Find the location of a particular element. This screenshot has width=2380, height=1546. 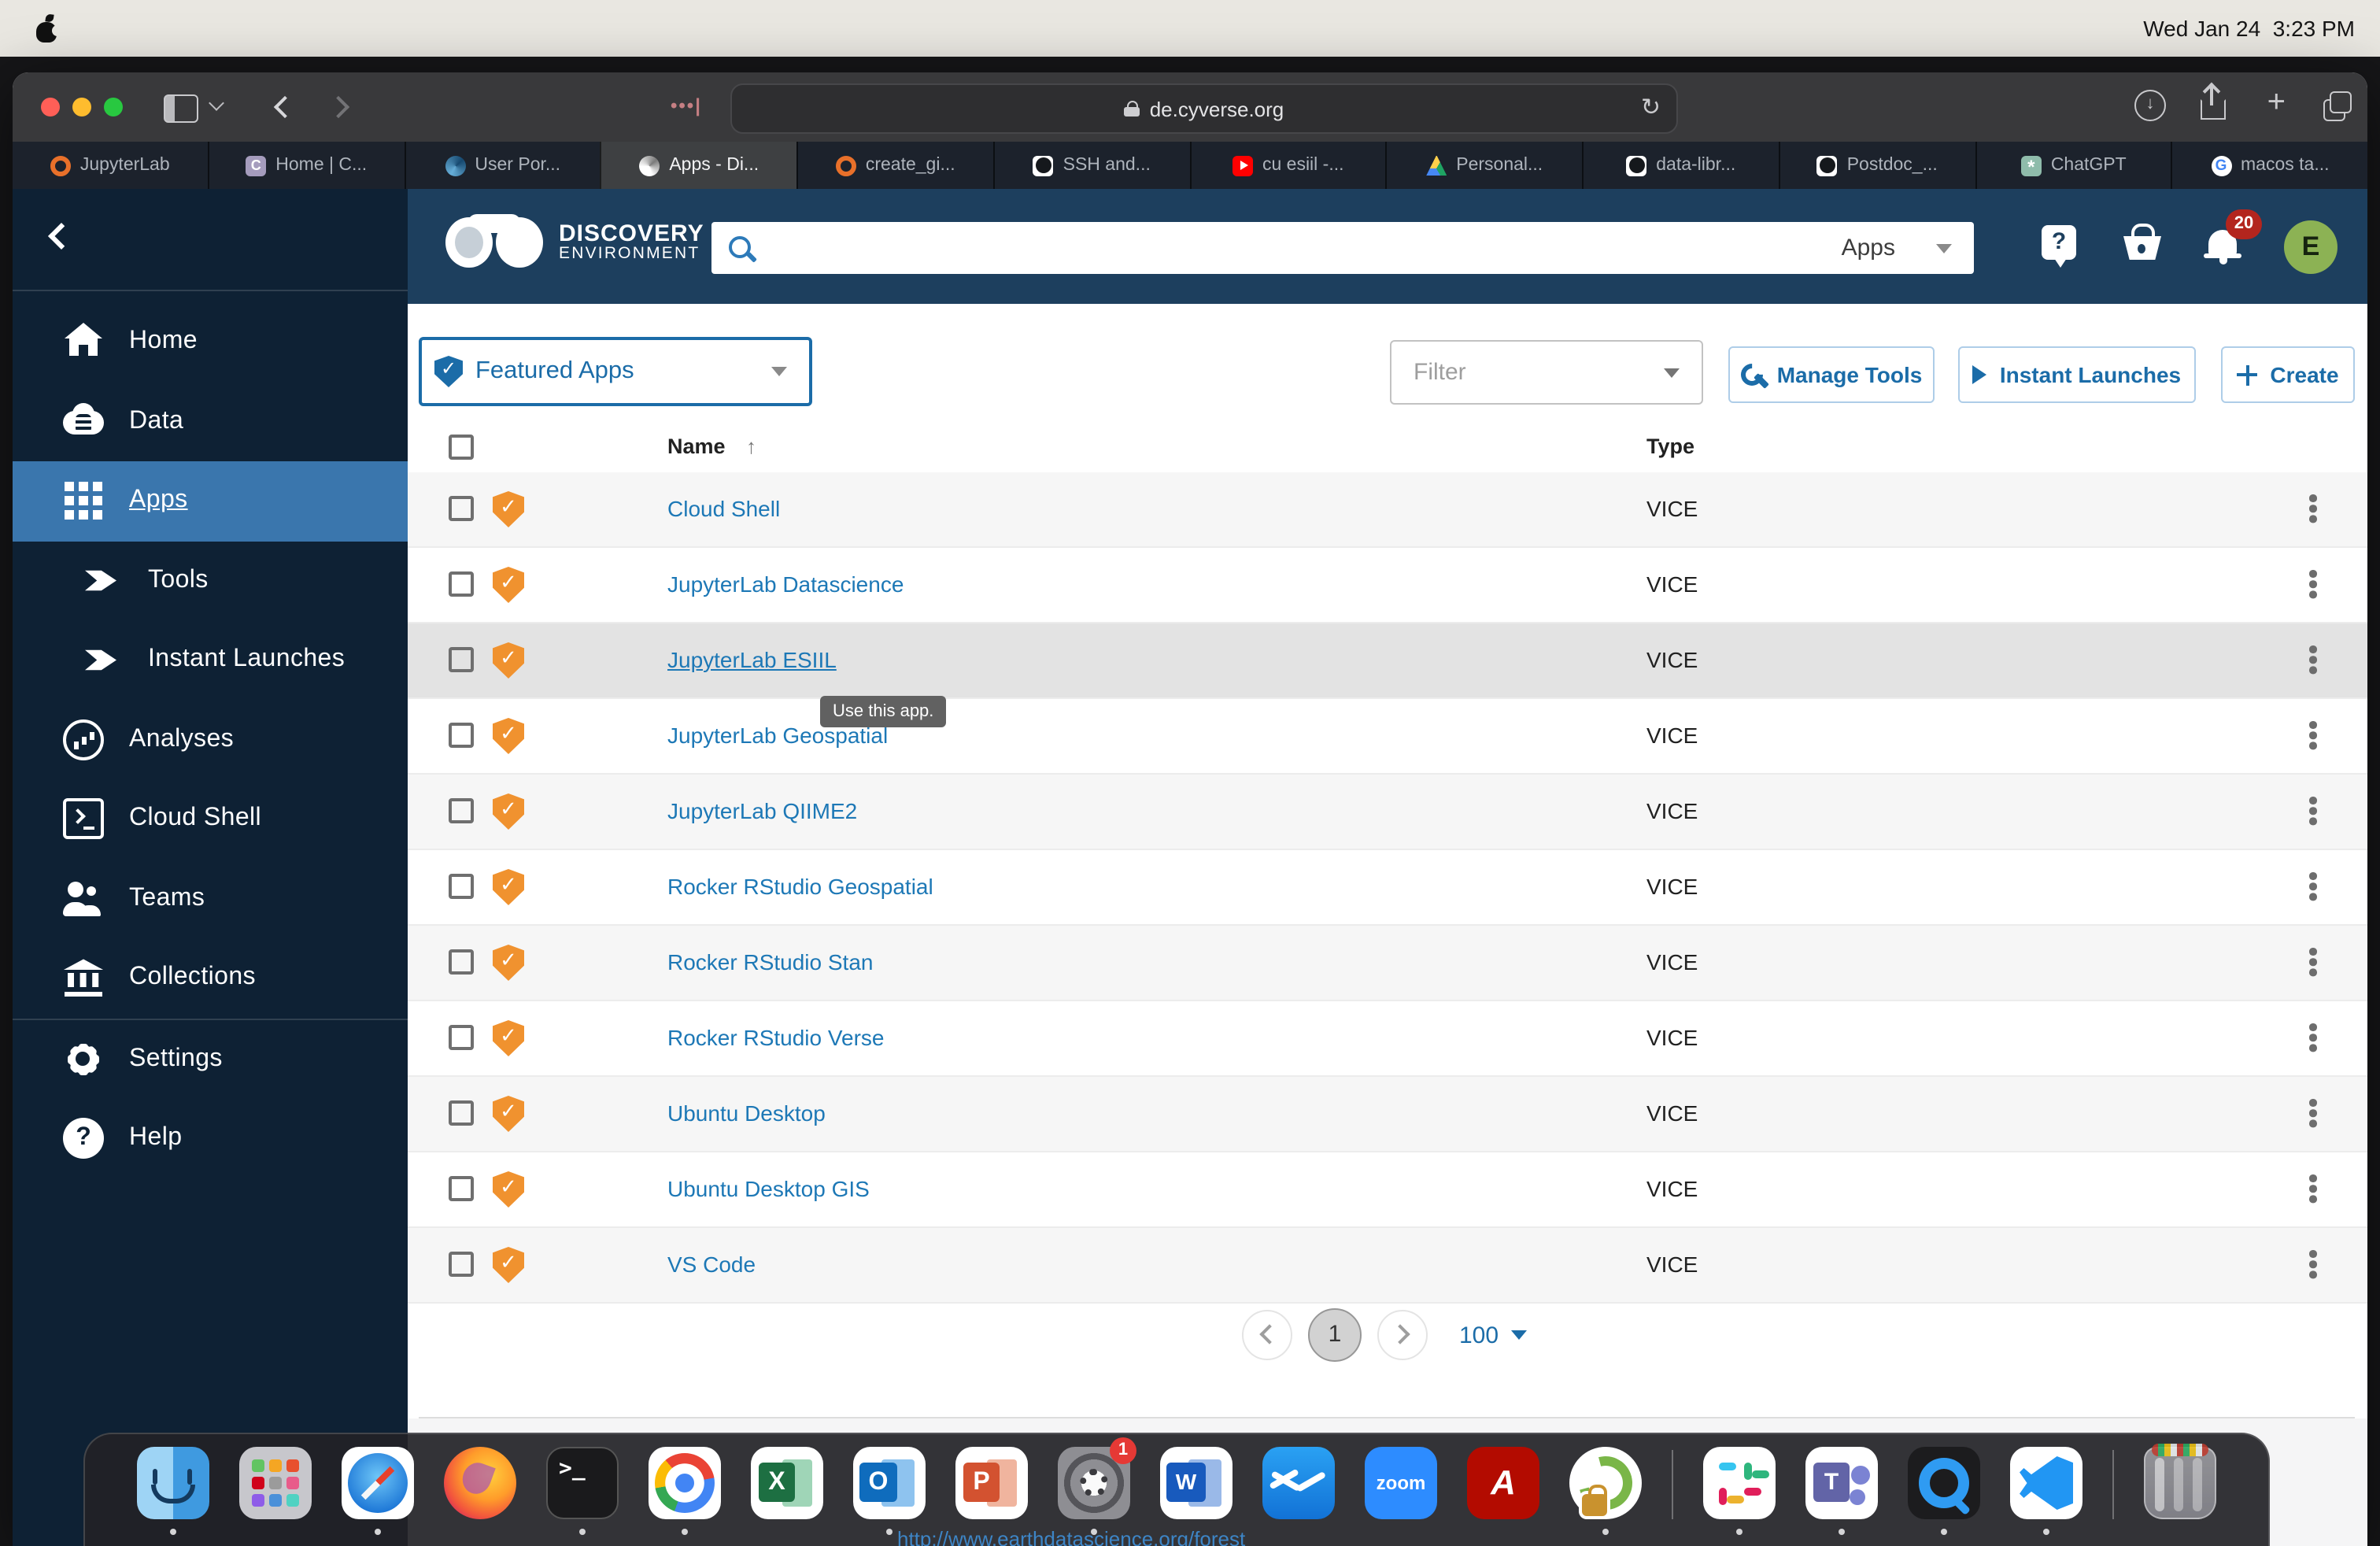

app-name-link: Ubuntu Desktop is located at coordinates (746, 1113).